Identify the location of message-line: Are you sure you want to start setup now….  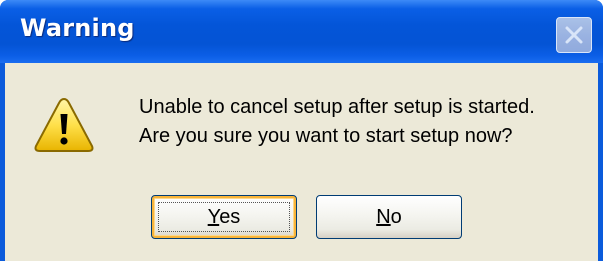
(326, 136).